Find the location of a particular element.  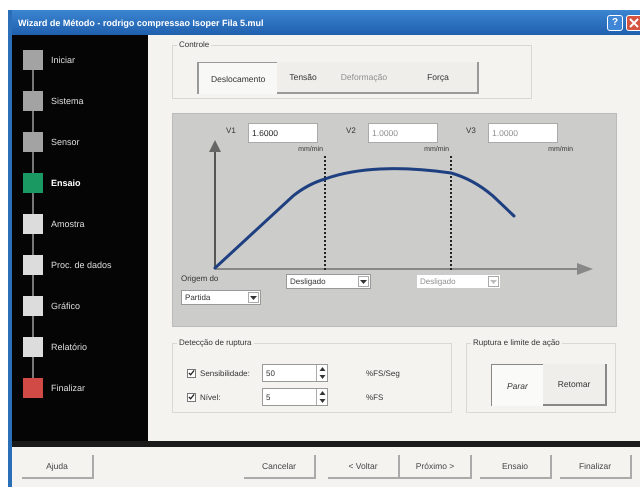

unit-label: %FS/Seg is located at coordinates (383, 373).